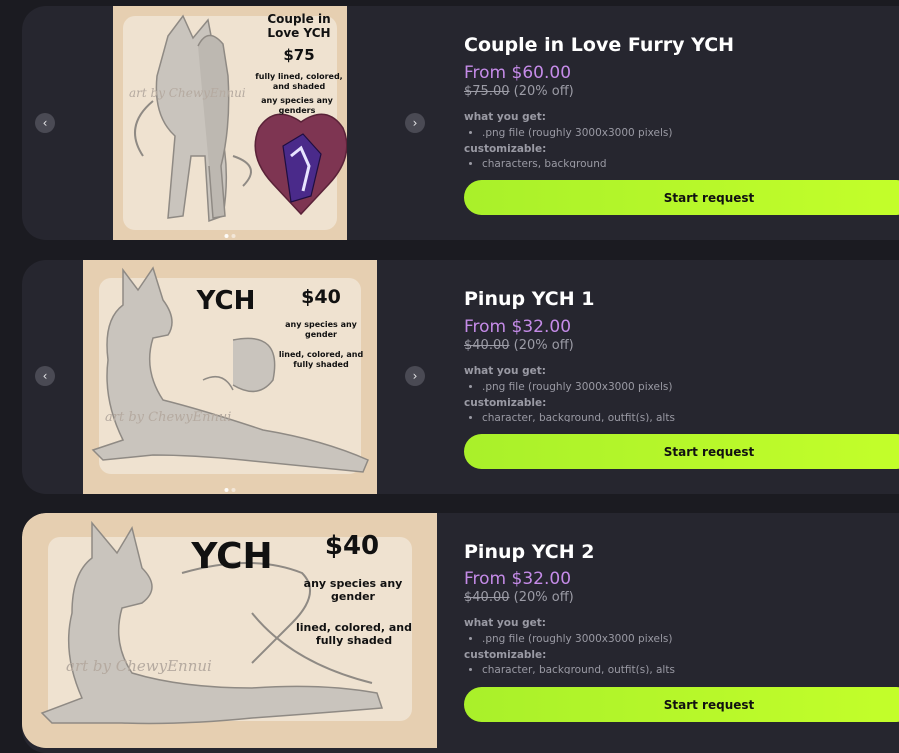 The image size is (899, 753). What do you see at coordinates (529, 552) in the screenshot?
I see `product-title: Pinup YCH 2` at bounding box center [529, 552].